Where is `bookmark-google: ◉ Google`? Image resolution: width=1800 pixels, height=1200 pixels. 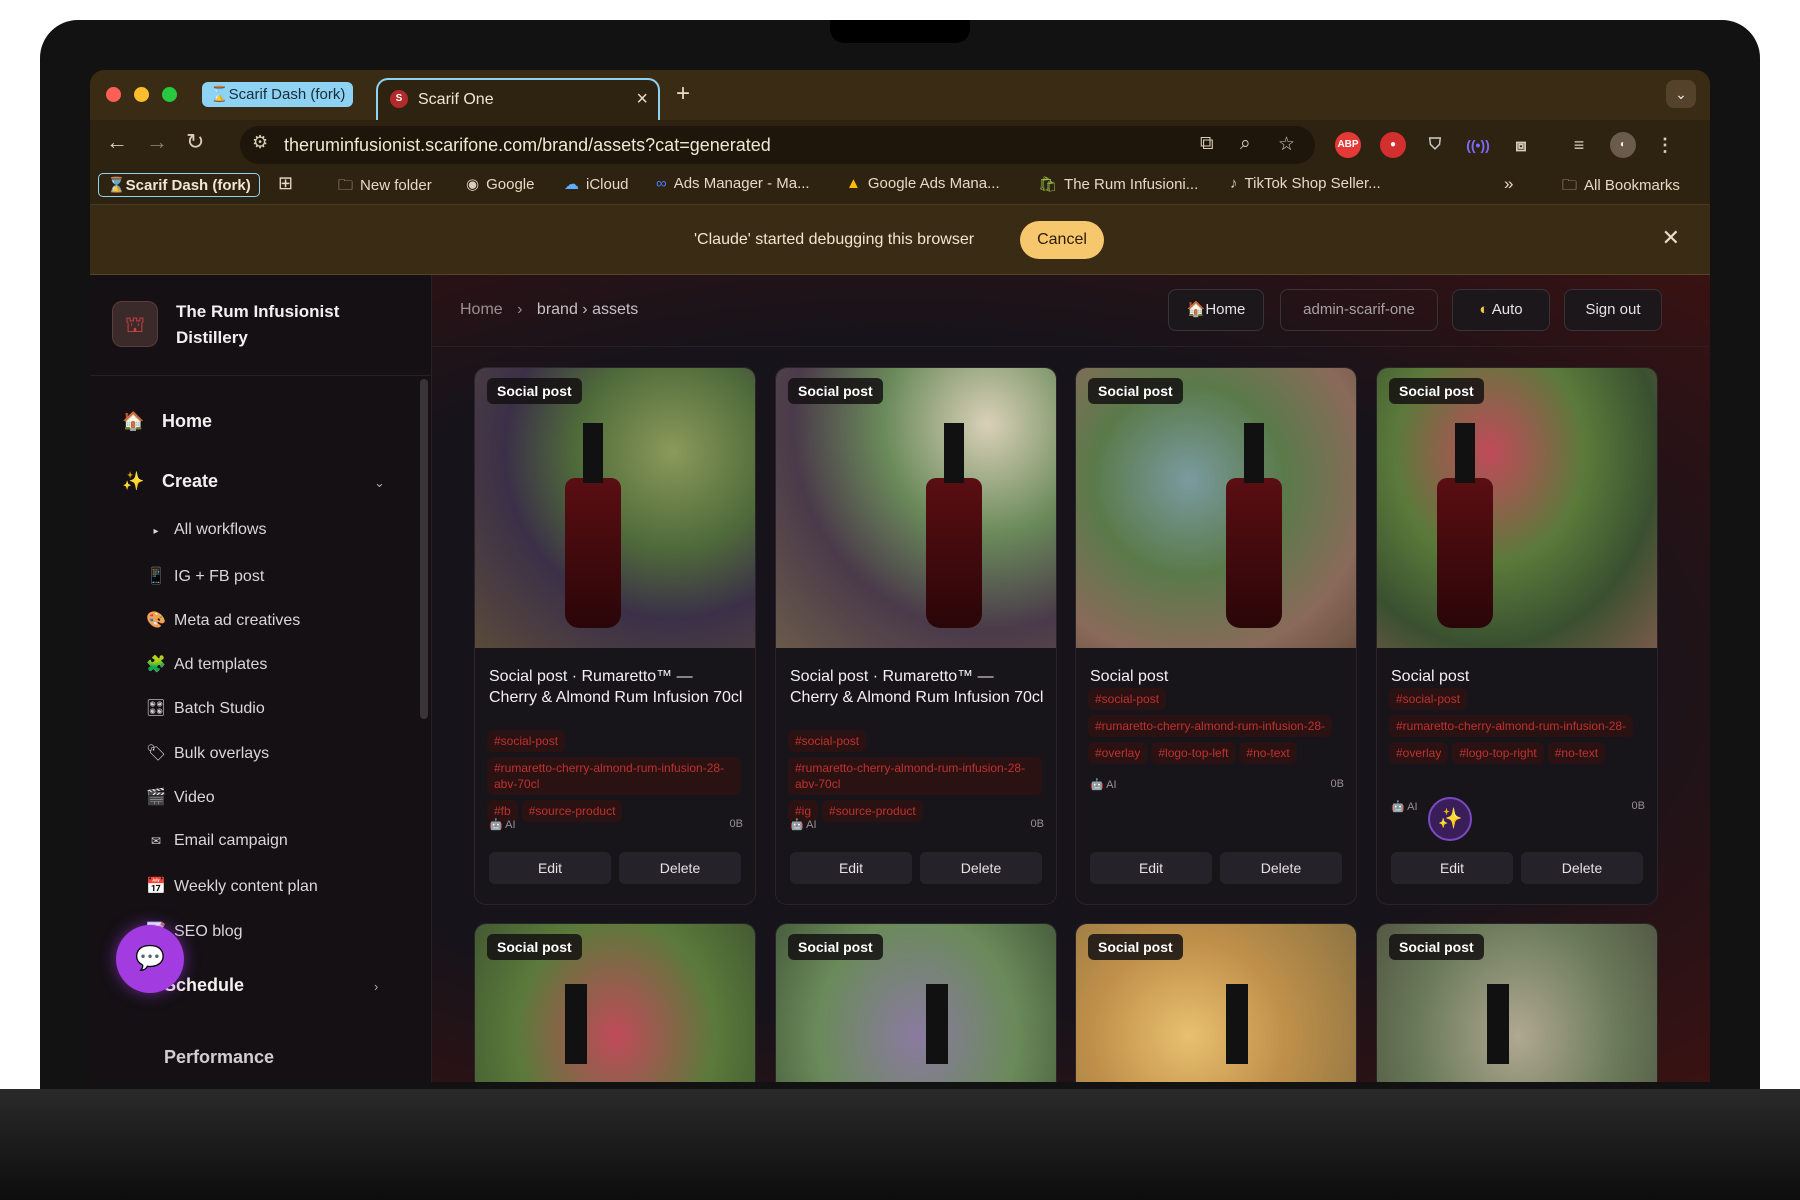
bookmark-google: ◉ Google is located at coordinates (500, 184).